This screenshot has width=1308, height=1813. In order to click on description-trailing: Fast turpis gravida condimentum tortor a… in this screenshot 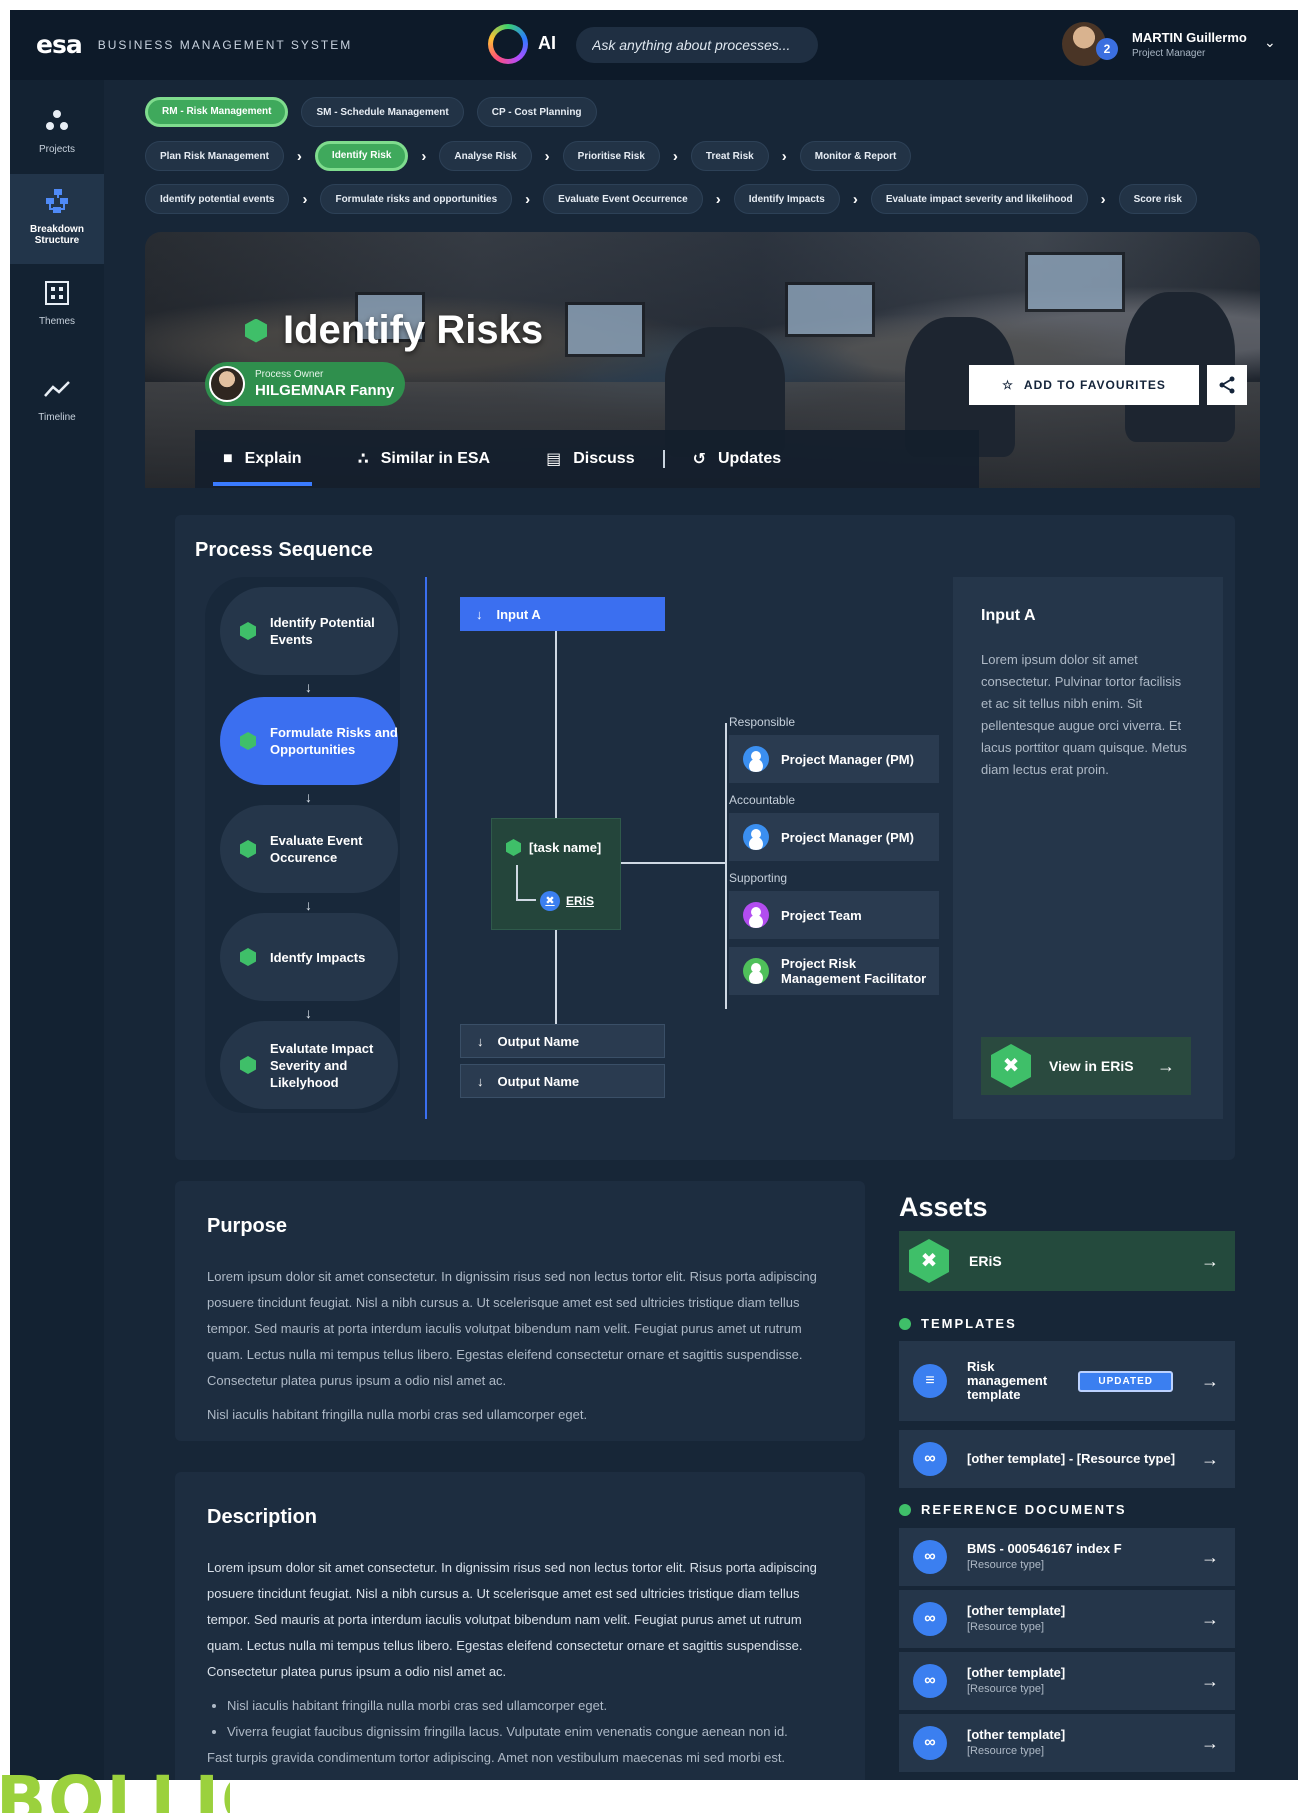, I will do `click(496, 1757)`.